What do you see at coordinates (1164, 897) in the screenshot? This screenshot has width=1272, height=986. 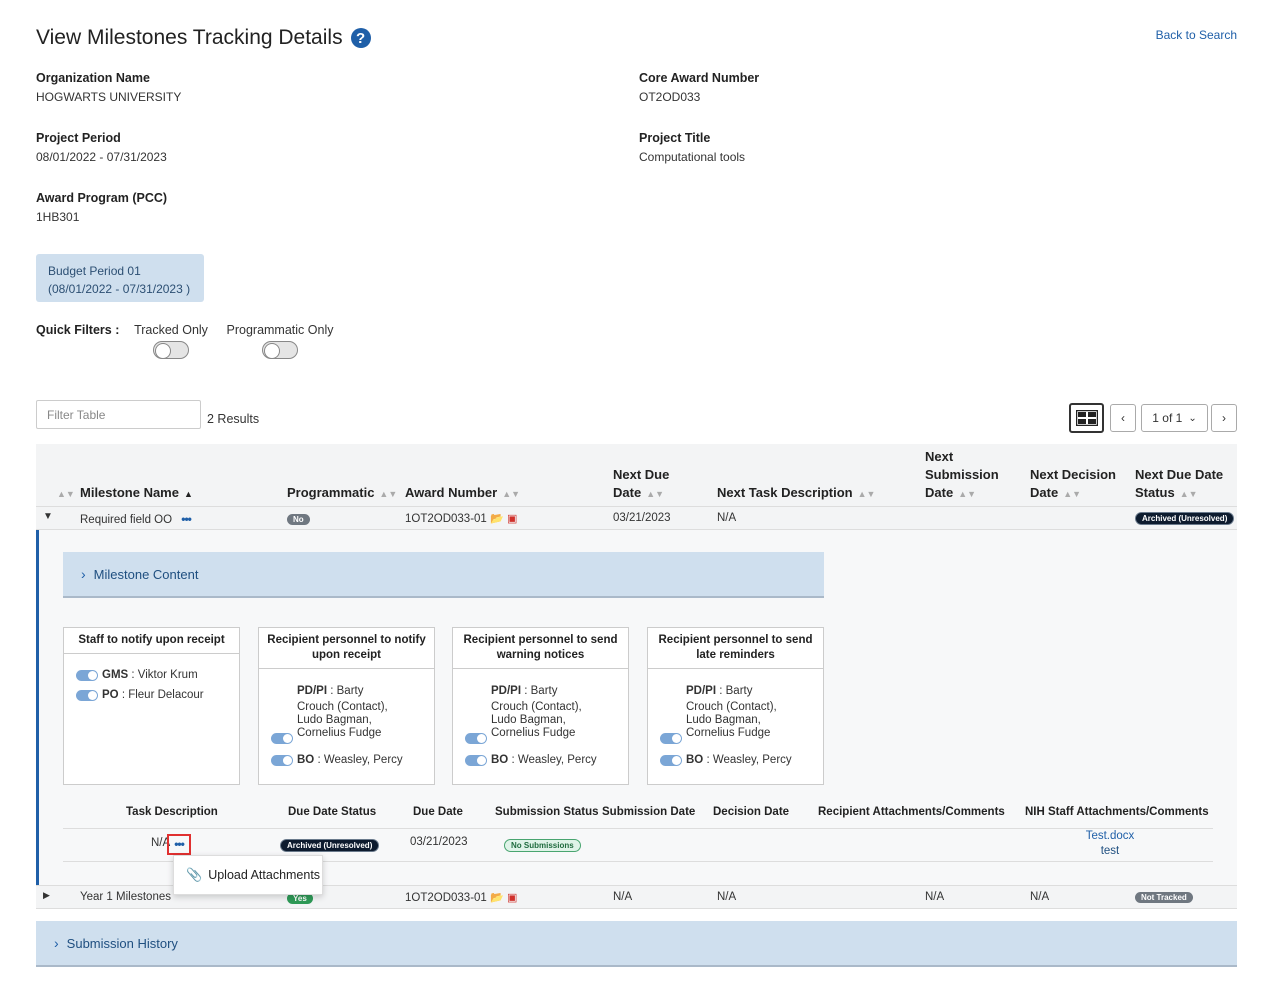 I see `status-badge: Not Tracked` at bounding box center [1164, 897].